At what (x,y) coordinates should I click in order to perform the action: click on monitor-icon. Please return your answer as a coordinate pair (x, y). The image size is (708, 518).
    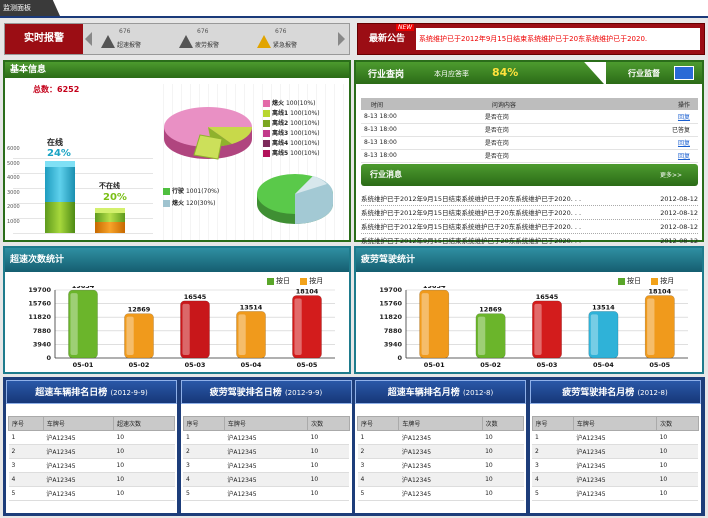
    Looking at the image, I should click on (684, 73).